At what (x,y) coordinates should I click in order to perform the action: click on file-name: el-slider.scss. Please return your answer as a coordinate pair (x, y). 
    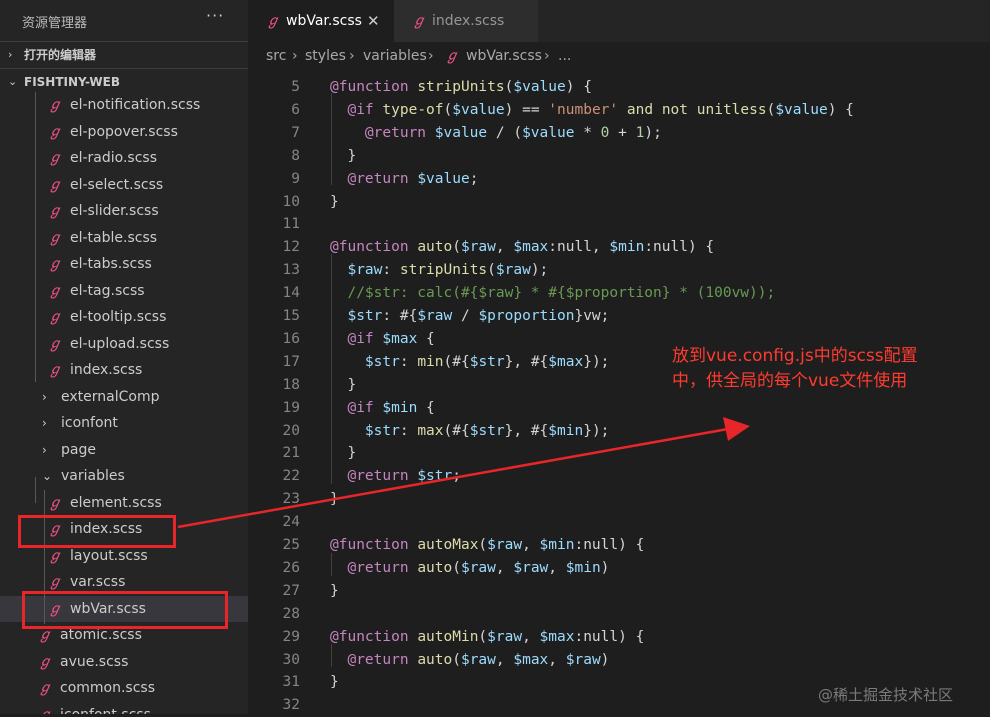
    Looking at the image, I should click on (114, 211).